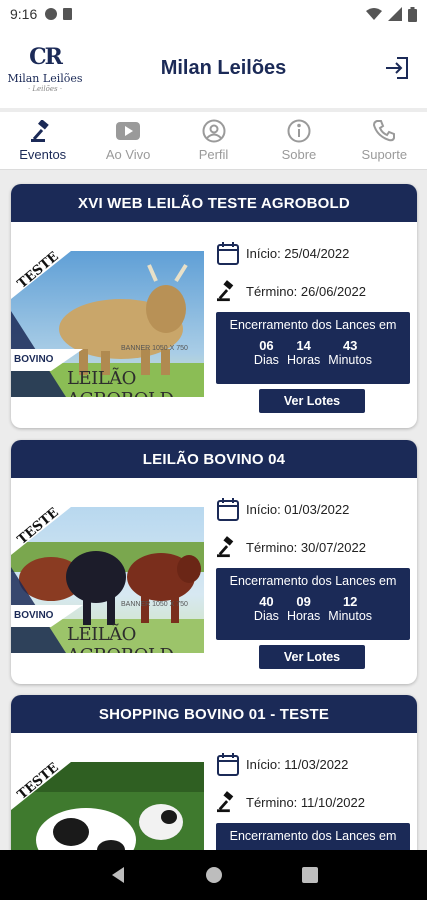  I want to click on end-date: Término: 30/07/2022, so click(306, 547).